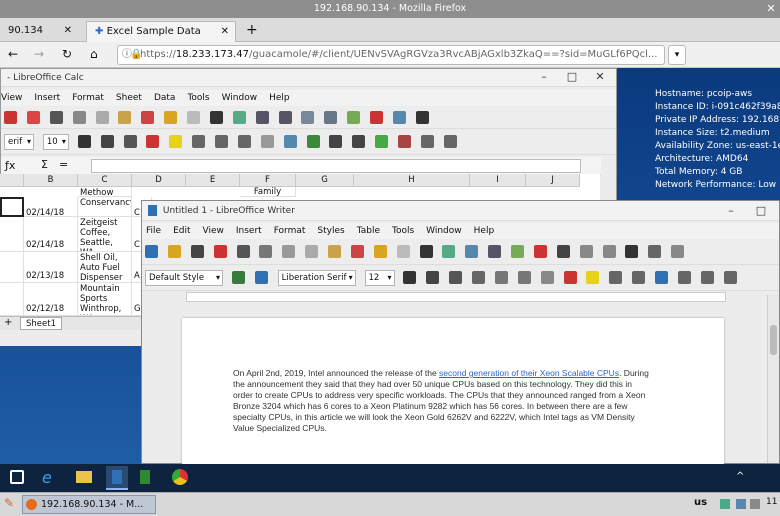 The image size is (780, 516). Describe the element at coordinates (677, 55) in the screenshot. I see `url-dropdown-icon: ▾` at that location.